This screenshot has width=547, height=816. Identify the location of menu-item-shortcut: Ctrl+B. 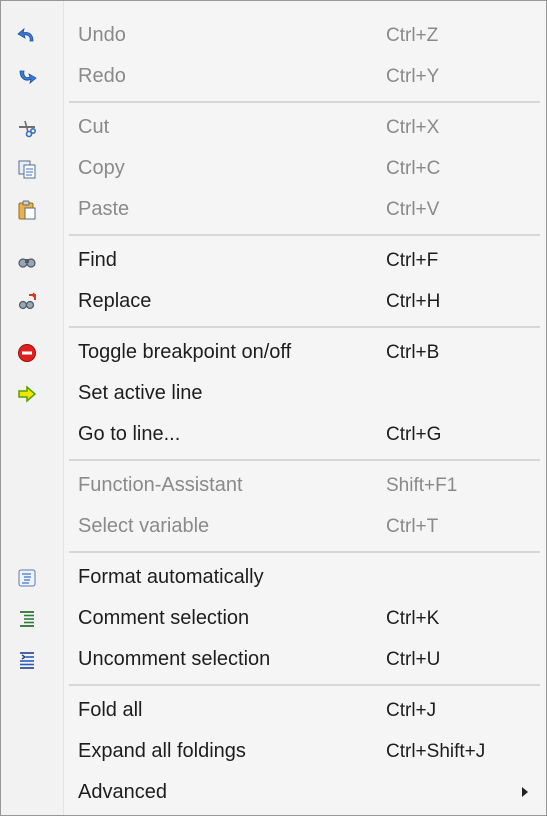
(413, 352).